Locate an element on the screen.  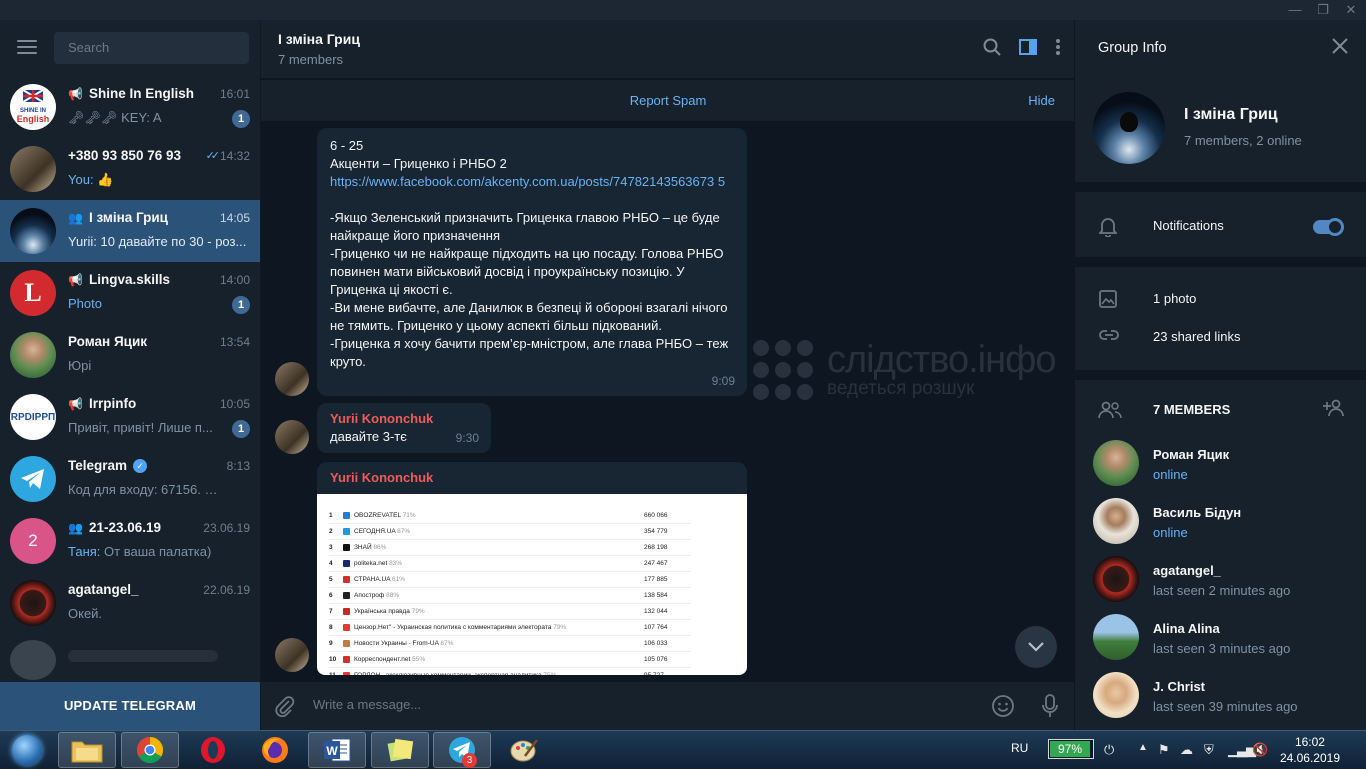
notifications-row: Notifications is located at coordinates (1220, 226).